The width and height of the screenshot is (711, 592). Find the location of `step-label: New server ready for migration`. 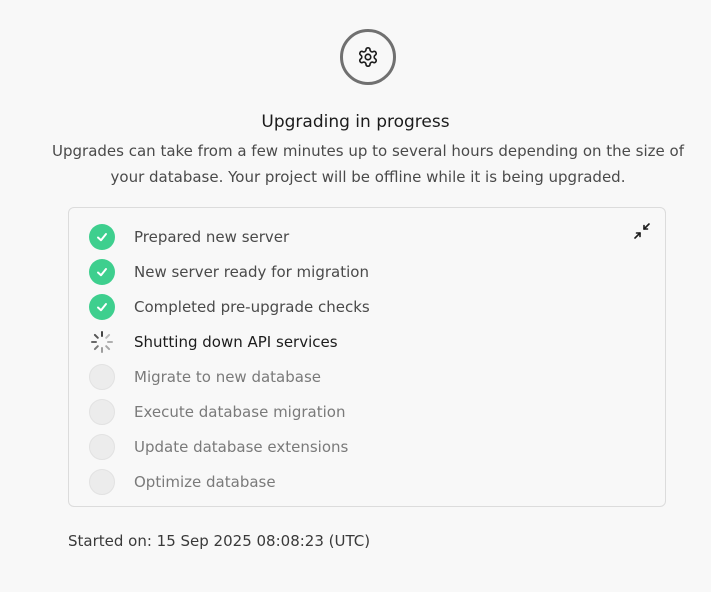

step-label: New server ready for migration is located at coordinates (251, 271).